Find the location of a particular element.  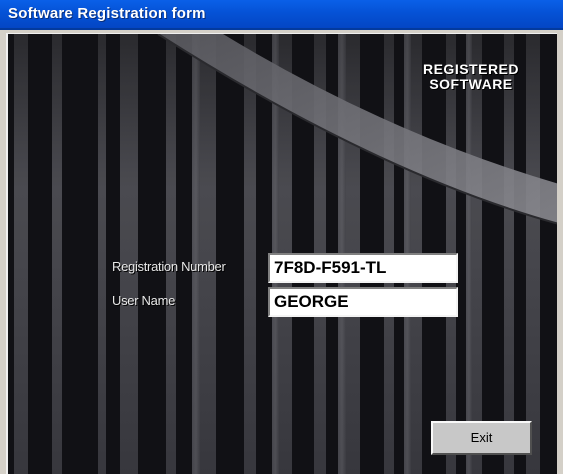

registration-number-label: Registration Number is located at coordinates (169, 266).